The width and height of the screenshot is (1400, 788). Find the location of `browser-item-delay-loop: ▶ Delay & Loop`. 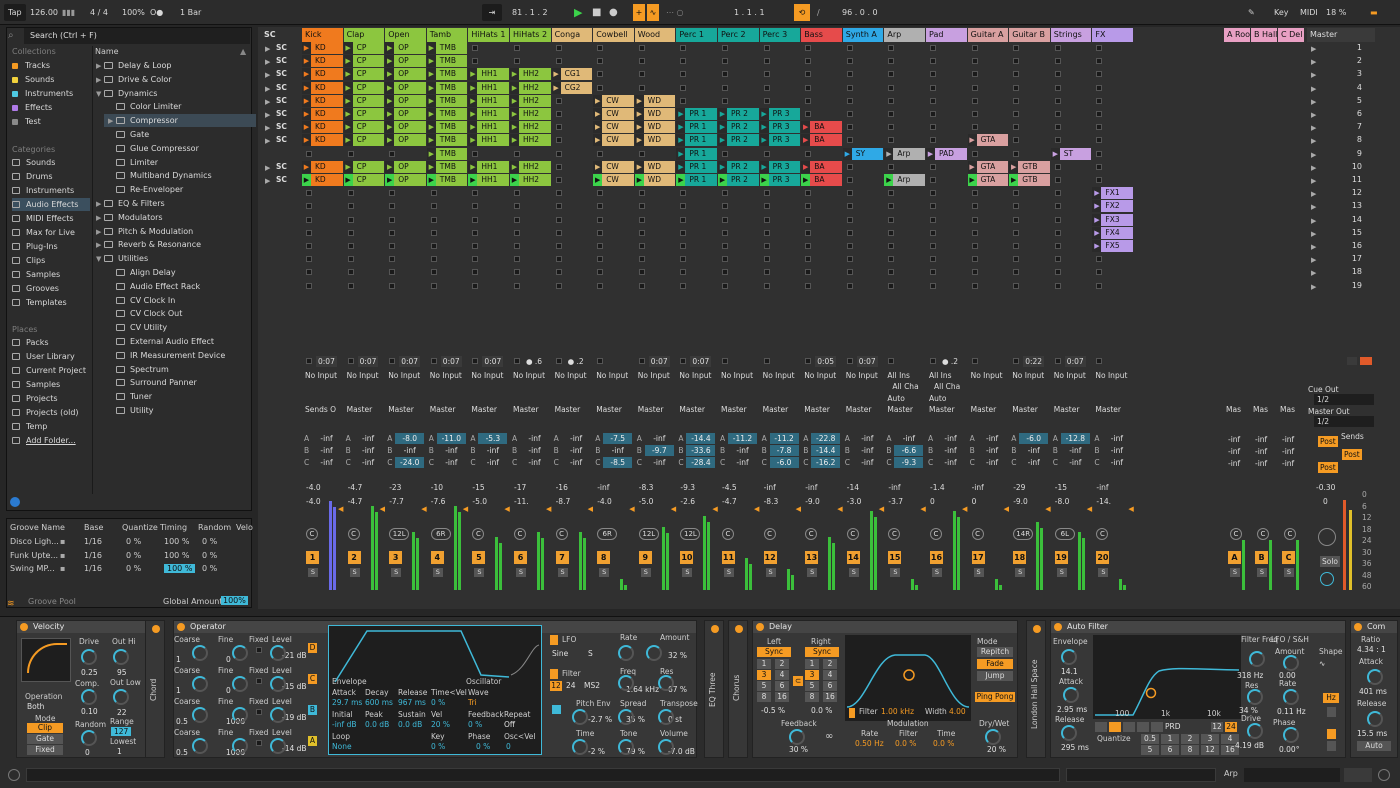

browser-item-delay-loop: ▶ Delay & Loop is located at coordinates (133, 65).